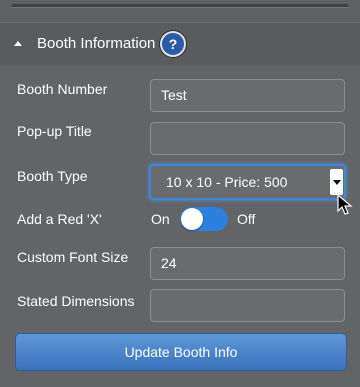  I want to click on custom-font-size-label: Custom Font Size, so click(73, 257).